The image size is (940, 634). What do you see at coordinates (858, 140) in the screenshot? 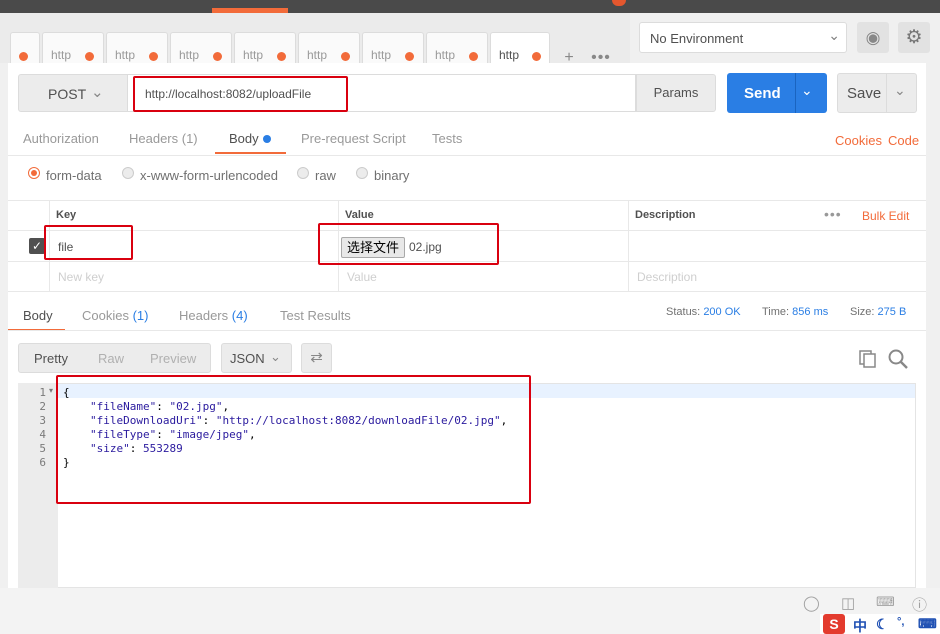
I see `cookies-link: Cookies` at bounding box center [858, 140].